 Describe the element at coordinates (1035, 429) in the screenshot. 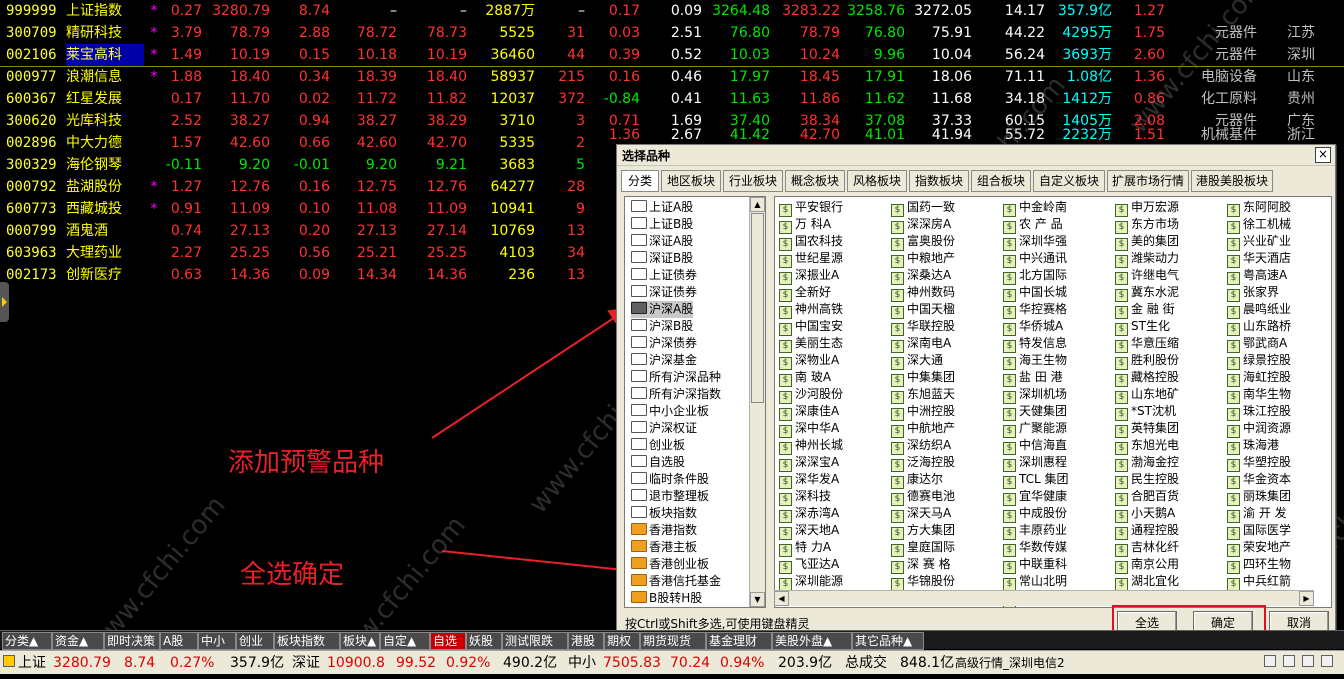

I see `security-item: $ 广聚能源` at that location.